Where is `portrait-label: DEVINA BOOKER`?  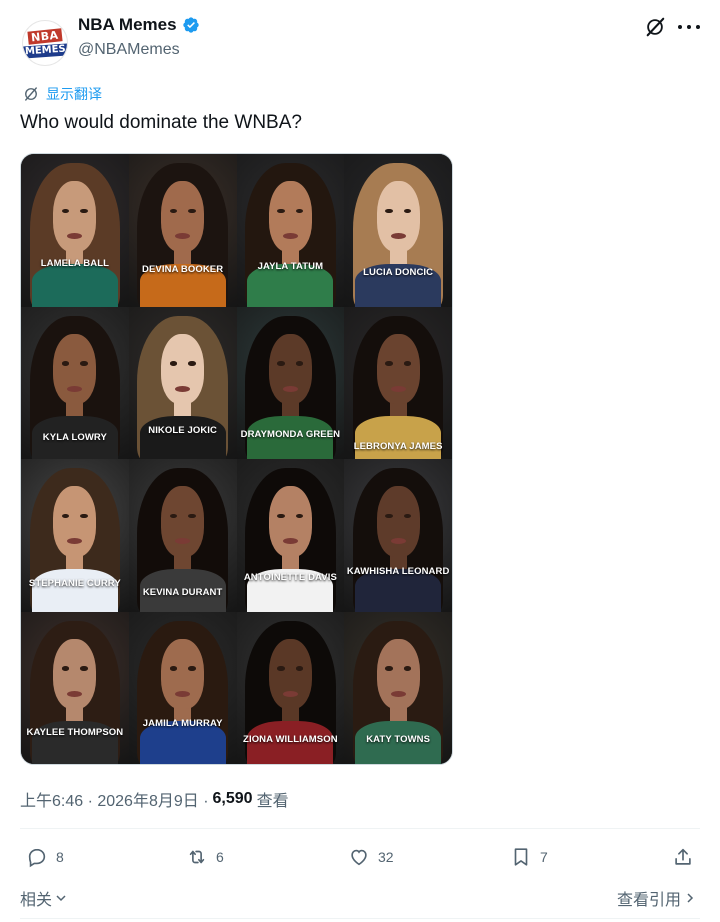
portrait-label: DEVINA BOOKER is located at coordinates (183, 269).